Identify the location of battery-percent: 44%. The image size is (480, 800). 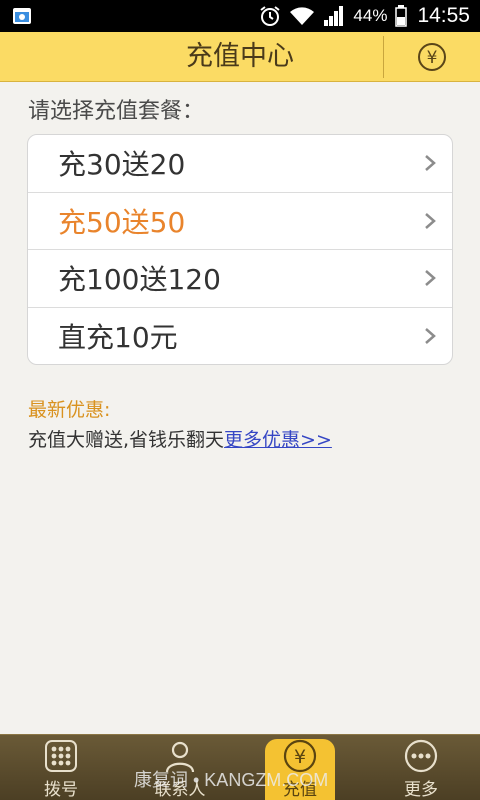
(370, 15).